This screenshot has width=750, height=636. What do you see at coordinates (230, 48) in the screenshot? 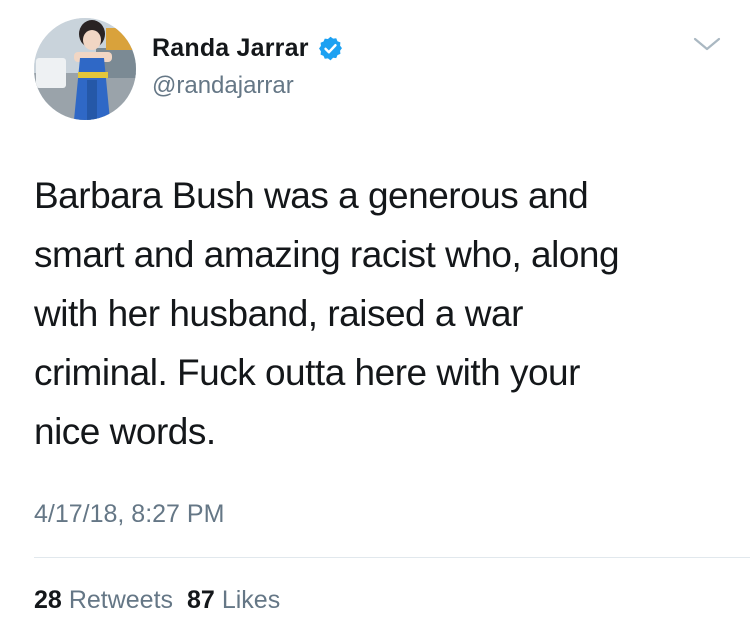
I see `author-display-name: Randa Jarrar` at bounding box center [230, 48].